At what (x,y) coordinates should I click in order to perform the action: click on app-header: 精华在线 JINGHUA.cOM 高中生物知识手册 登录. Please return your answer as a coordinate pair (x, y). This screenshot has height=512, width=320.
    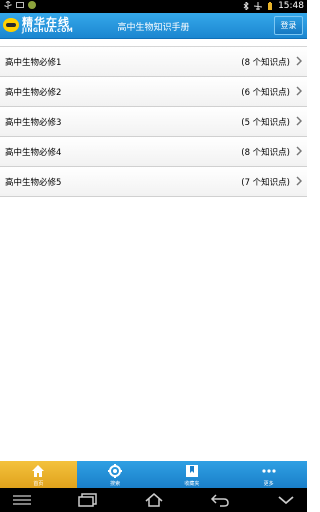
    Looking at the image, I should click on (153, 26).